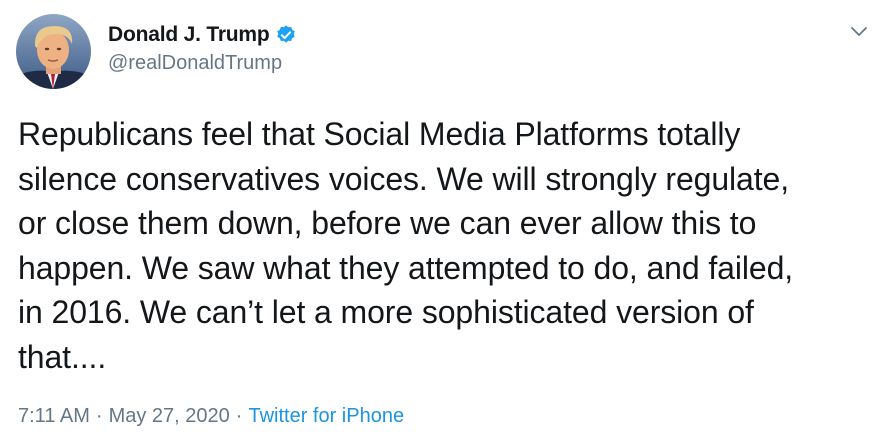  I want to click on user-handle: @realDonaldTrump, so click(202, 63).